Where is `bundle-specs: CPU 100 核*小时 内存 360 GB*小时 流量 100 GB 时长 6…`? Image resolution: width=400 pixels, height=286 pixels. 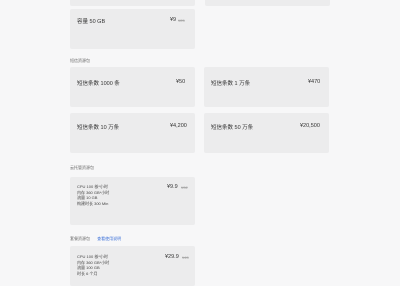
bundle-specs: CPU 100 核*小时 内存 360 GB*小时 流量 100 GB 时长 6… is located at coordinates (93, 265).